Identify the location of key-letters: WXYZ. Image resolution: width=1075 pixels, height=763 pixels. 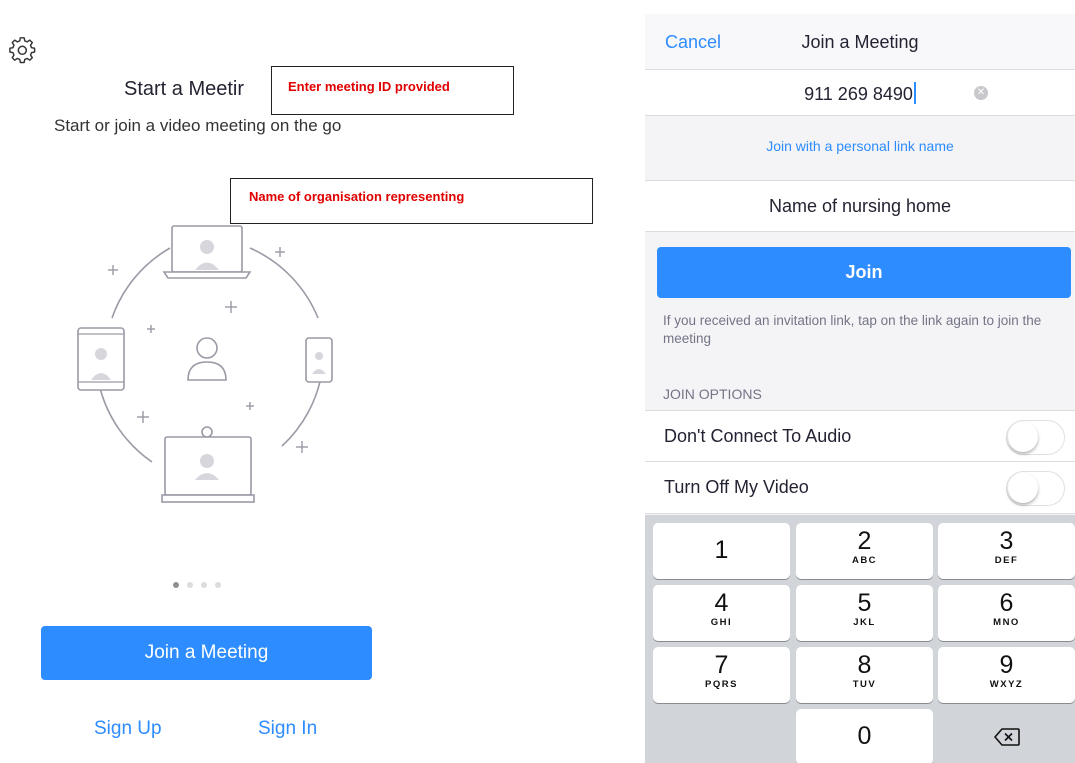
(1006, 684).